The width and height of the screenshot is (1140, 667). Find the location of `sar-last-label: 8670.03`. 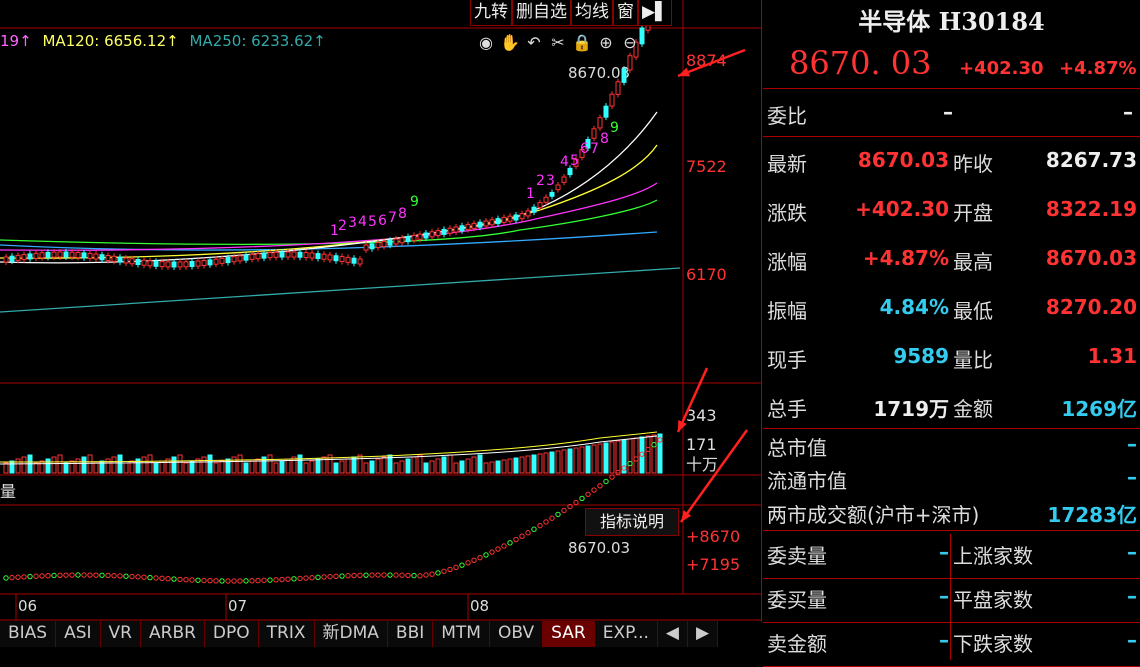

sar-last-label: 8670.03 is located at coordinates (599, 548).